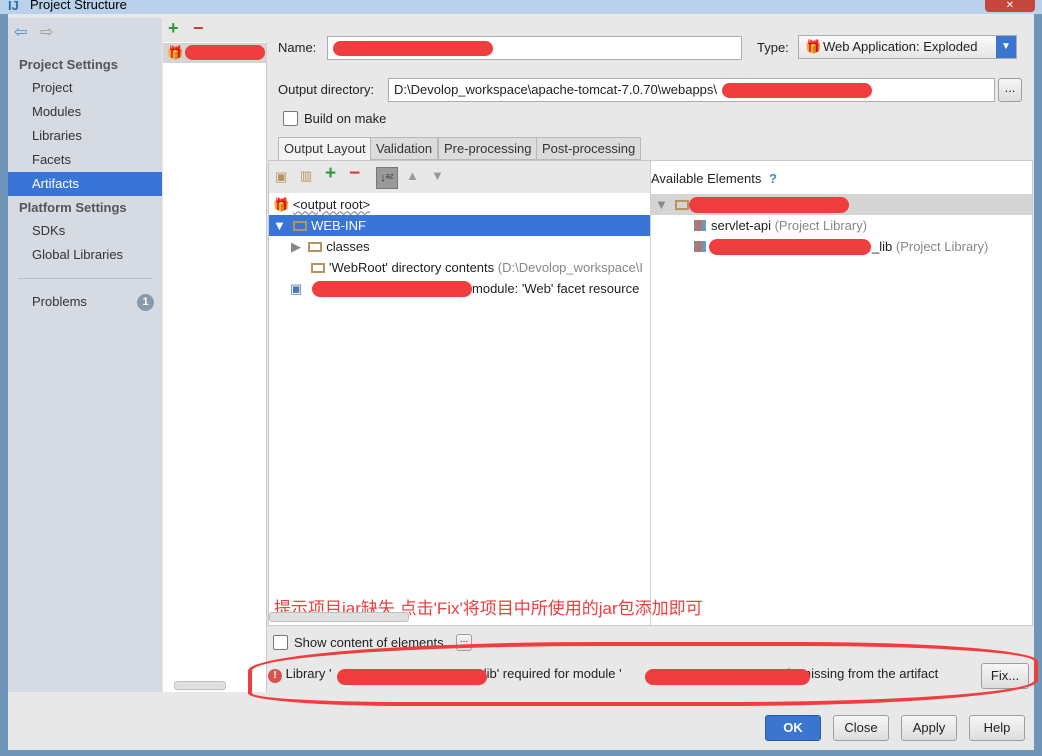 This screenshot has width=1042, height=756. I want to click on type-dropdown: 🎁 Web Application: Exploded ▼, so click(907, 47).